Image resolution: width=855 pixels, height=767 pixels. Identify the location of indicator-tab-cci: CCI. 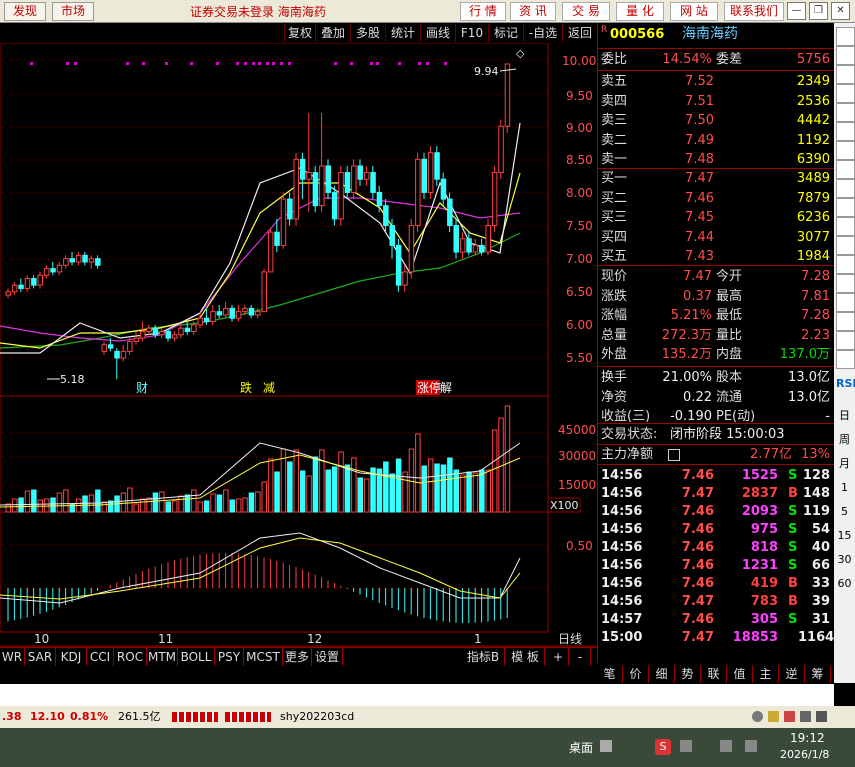
(100, 657).